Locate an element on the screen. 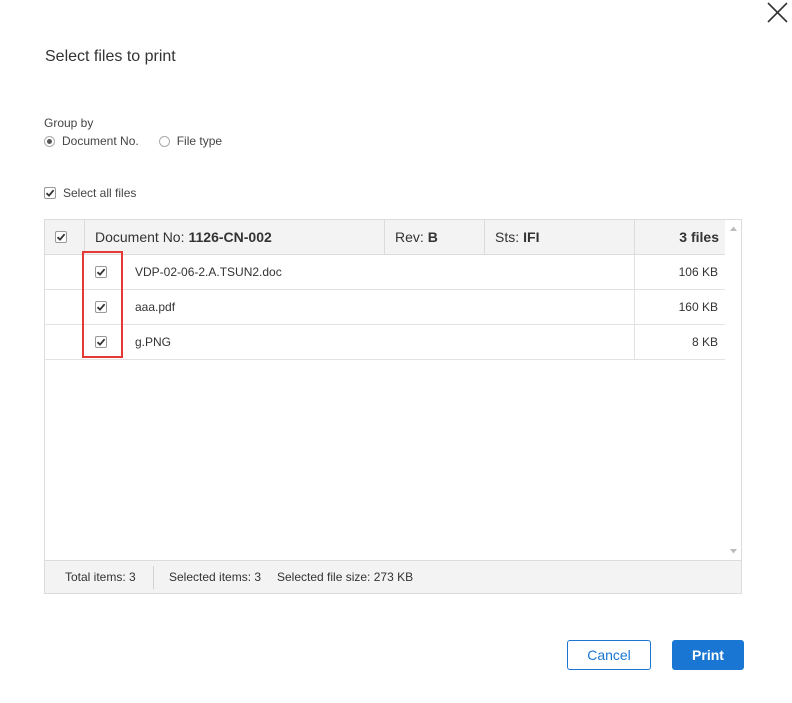 The height and width of the screenshot is (703, 792). header-sts: Sts: IFI is located at coordinates (517, 237).